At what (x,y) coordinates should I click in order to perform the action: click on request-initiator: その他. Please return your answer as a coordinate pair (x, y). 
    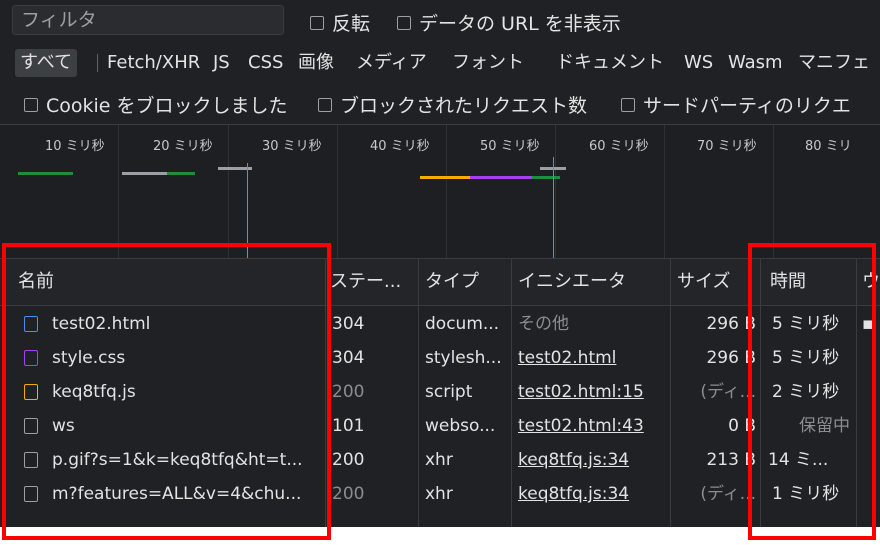
    Looking at the image, I should click on (543, 324).